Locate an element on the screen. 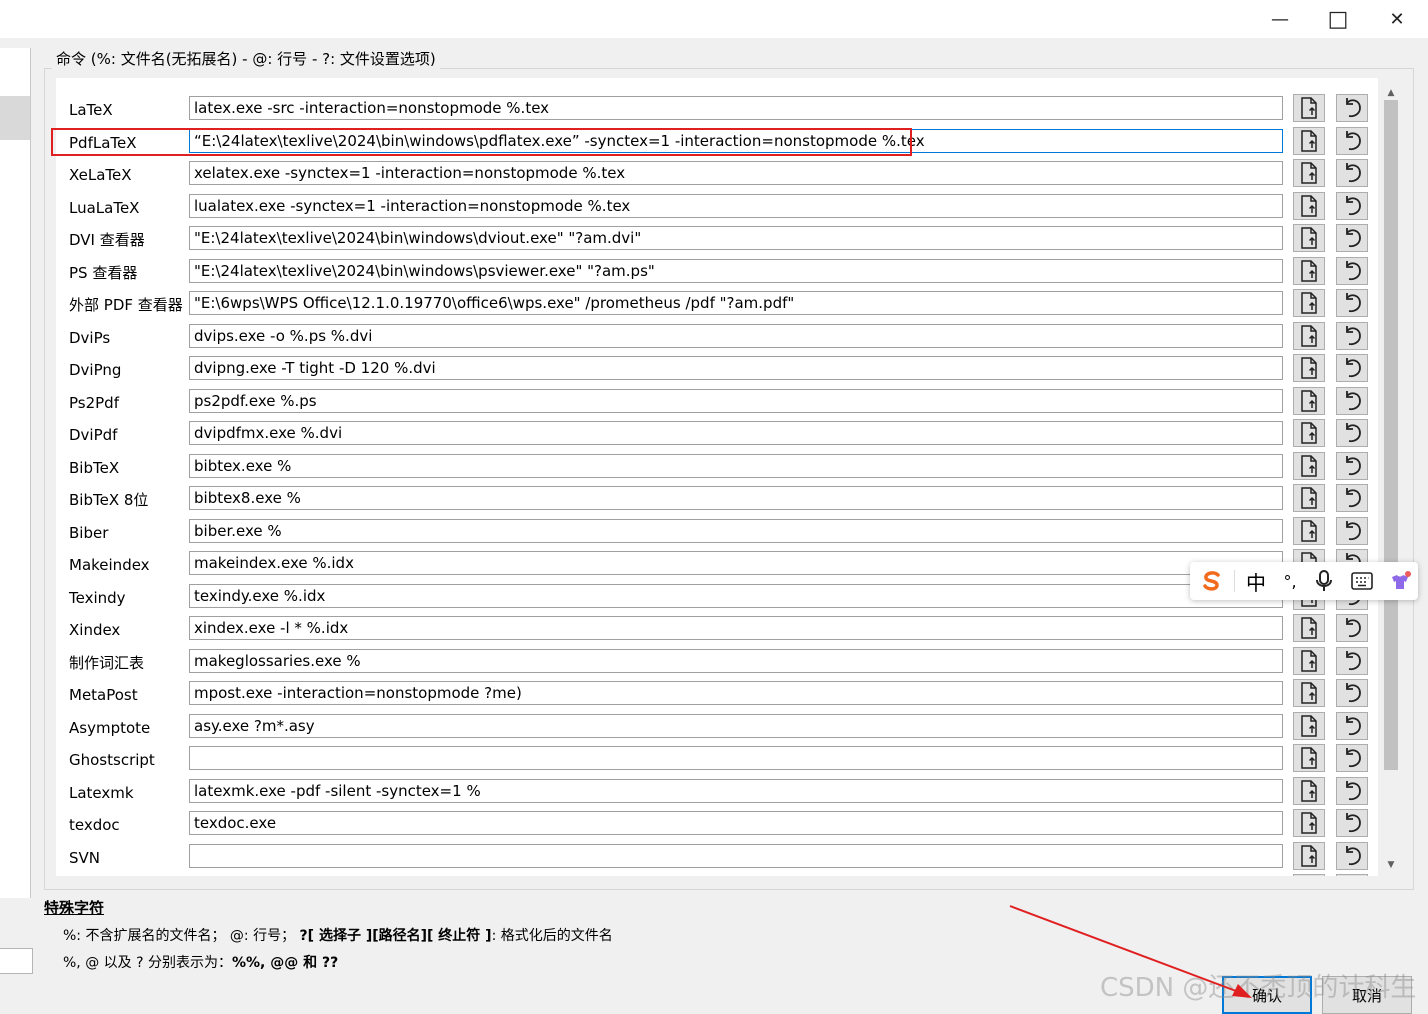 Image resolution: width=1428 pixels, height=1014 pixels. scroll-down-arrow-icon: ▼ is located at coordinates (1391, 865).